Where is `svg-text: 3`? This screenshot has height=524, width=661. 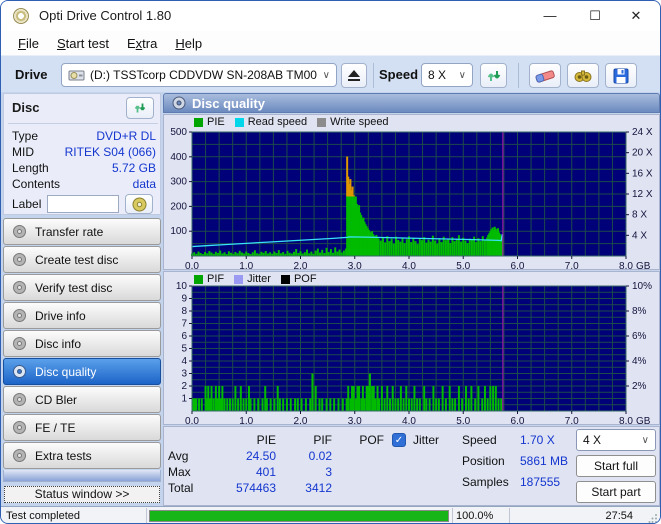 svg-text: 3 is located at coordinates (184, 374).